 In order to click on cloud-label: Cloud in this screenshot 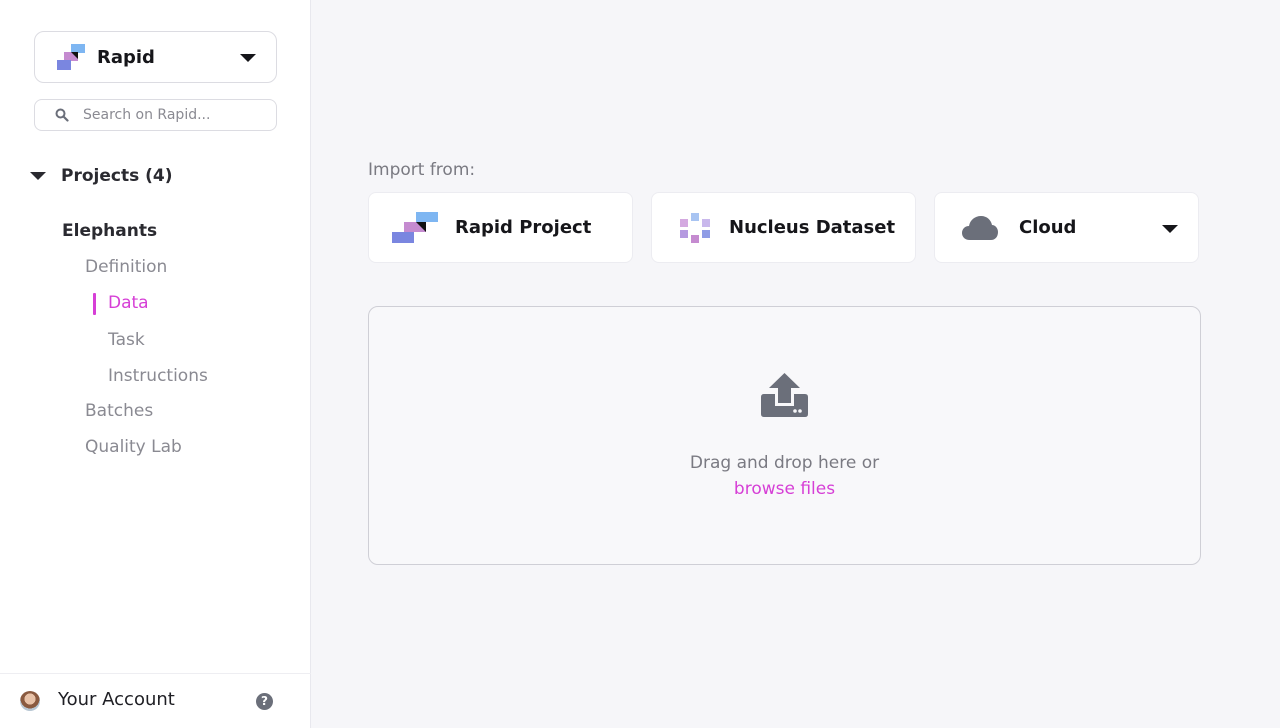, I will do `click(1048, 227)`.